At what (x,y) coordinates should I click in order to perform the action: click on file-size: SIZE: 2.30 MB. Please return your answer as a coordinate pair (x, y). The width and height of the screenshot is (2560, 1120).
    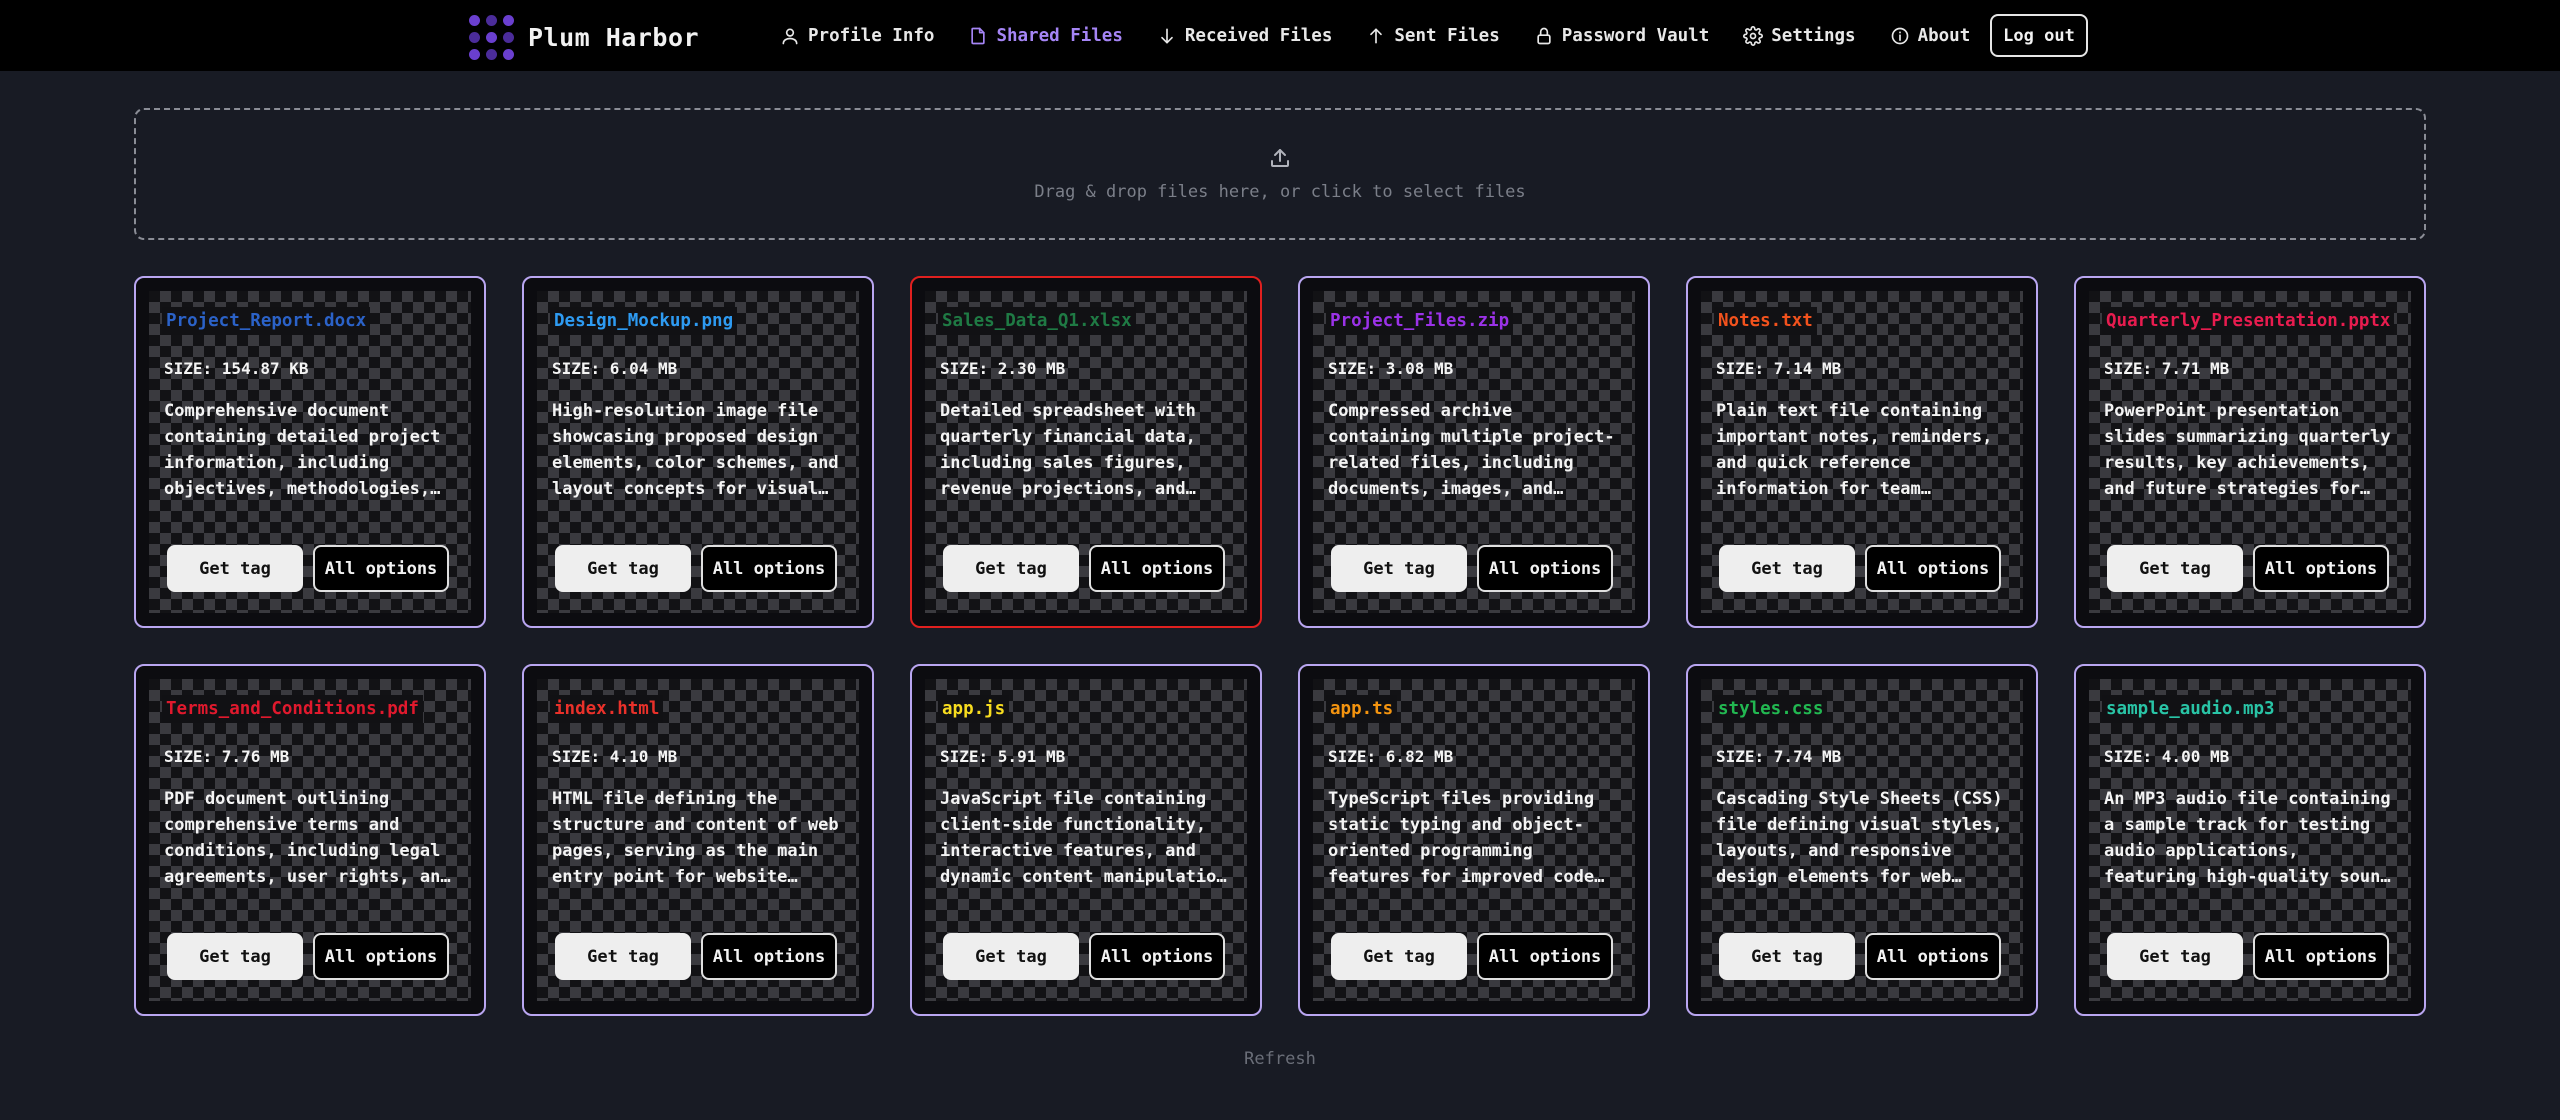
    Looking at the image, I should click on (1003, 368).